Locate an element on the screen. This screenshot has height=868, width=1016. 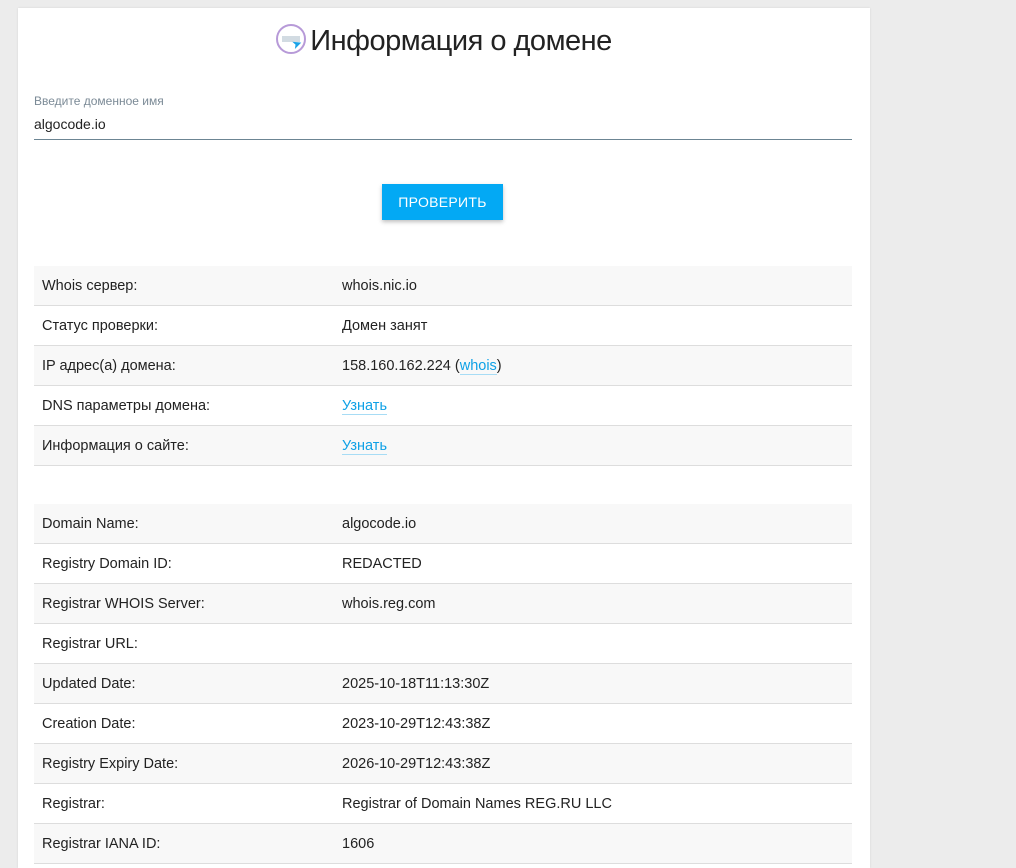
row-value: 158.160.162.224 (whois) is located at coordinates (593, 365).